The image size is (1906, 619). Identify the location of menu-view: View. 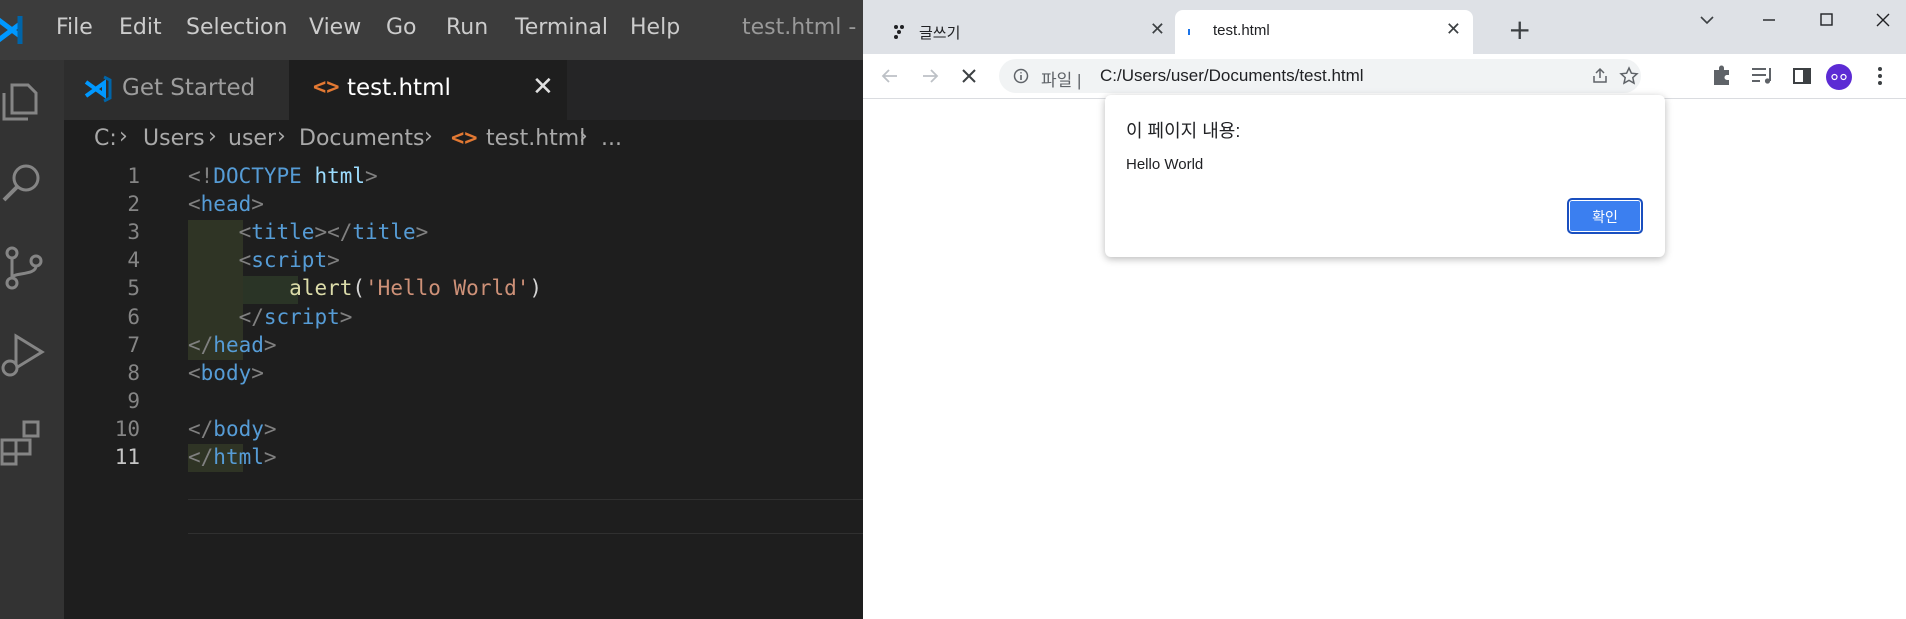
(335, 27).